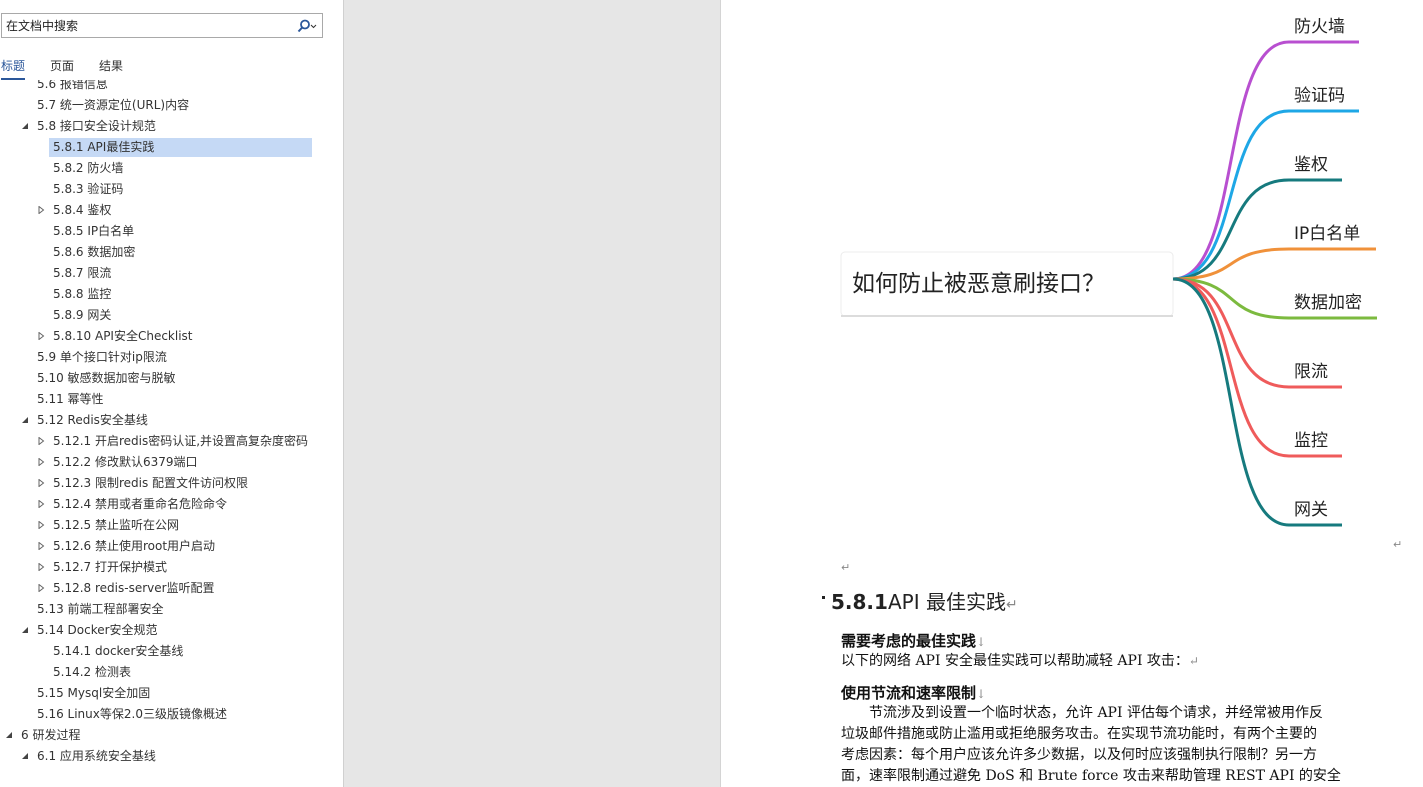 This screenshot has width=1423, height=787. Describe the element at coordinates (92, 420) in the screenshot. I see `outline-item: 5.12 Redis安全基线` at that location.